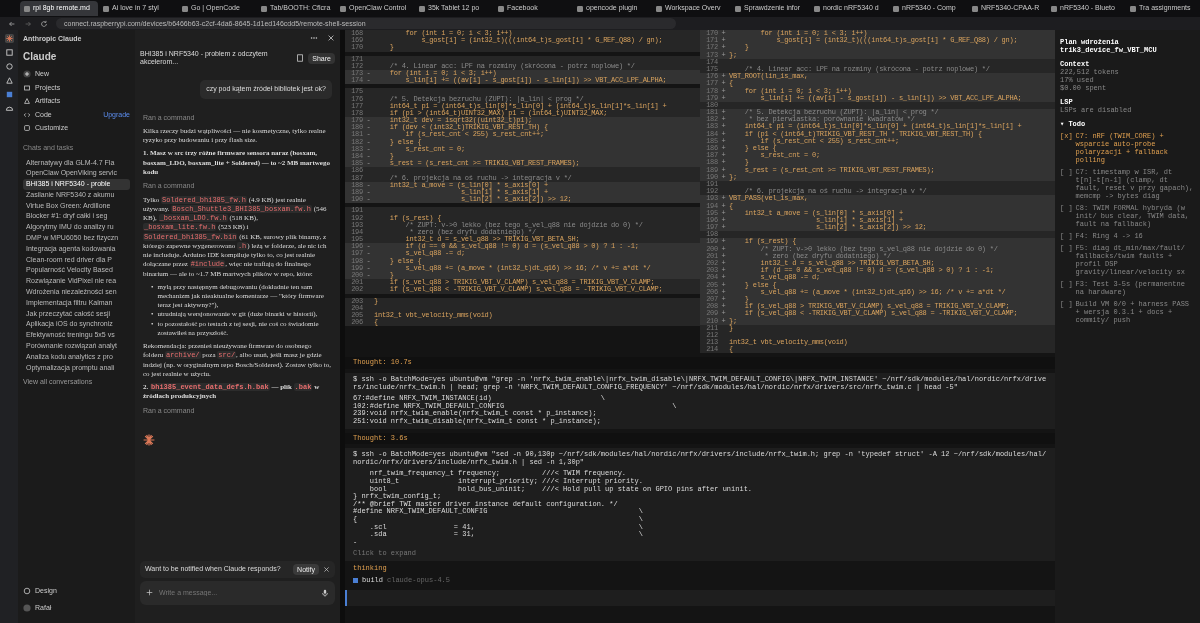 This screenshot has width=1200, height=623. Describe the element at coordinates (27, 590) in the screenshot. I see `palette-icon` at that location.